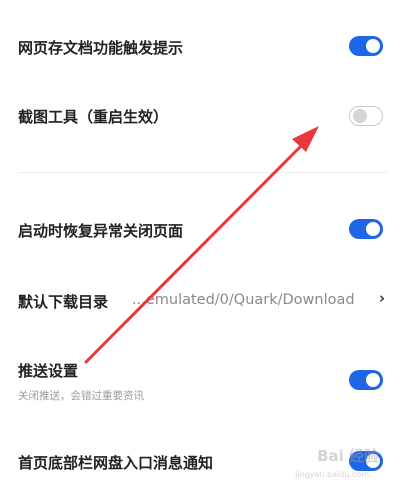 The width and height of the screenshot is (405, 490). Describe the element at coordinates (332, 474) in the screenshot. I see `baidu-watermark-url: jingyan.baidu.com` at that location.